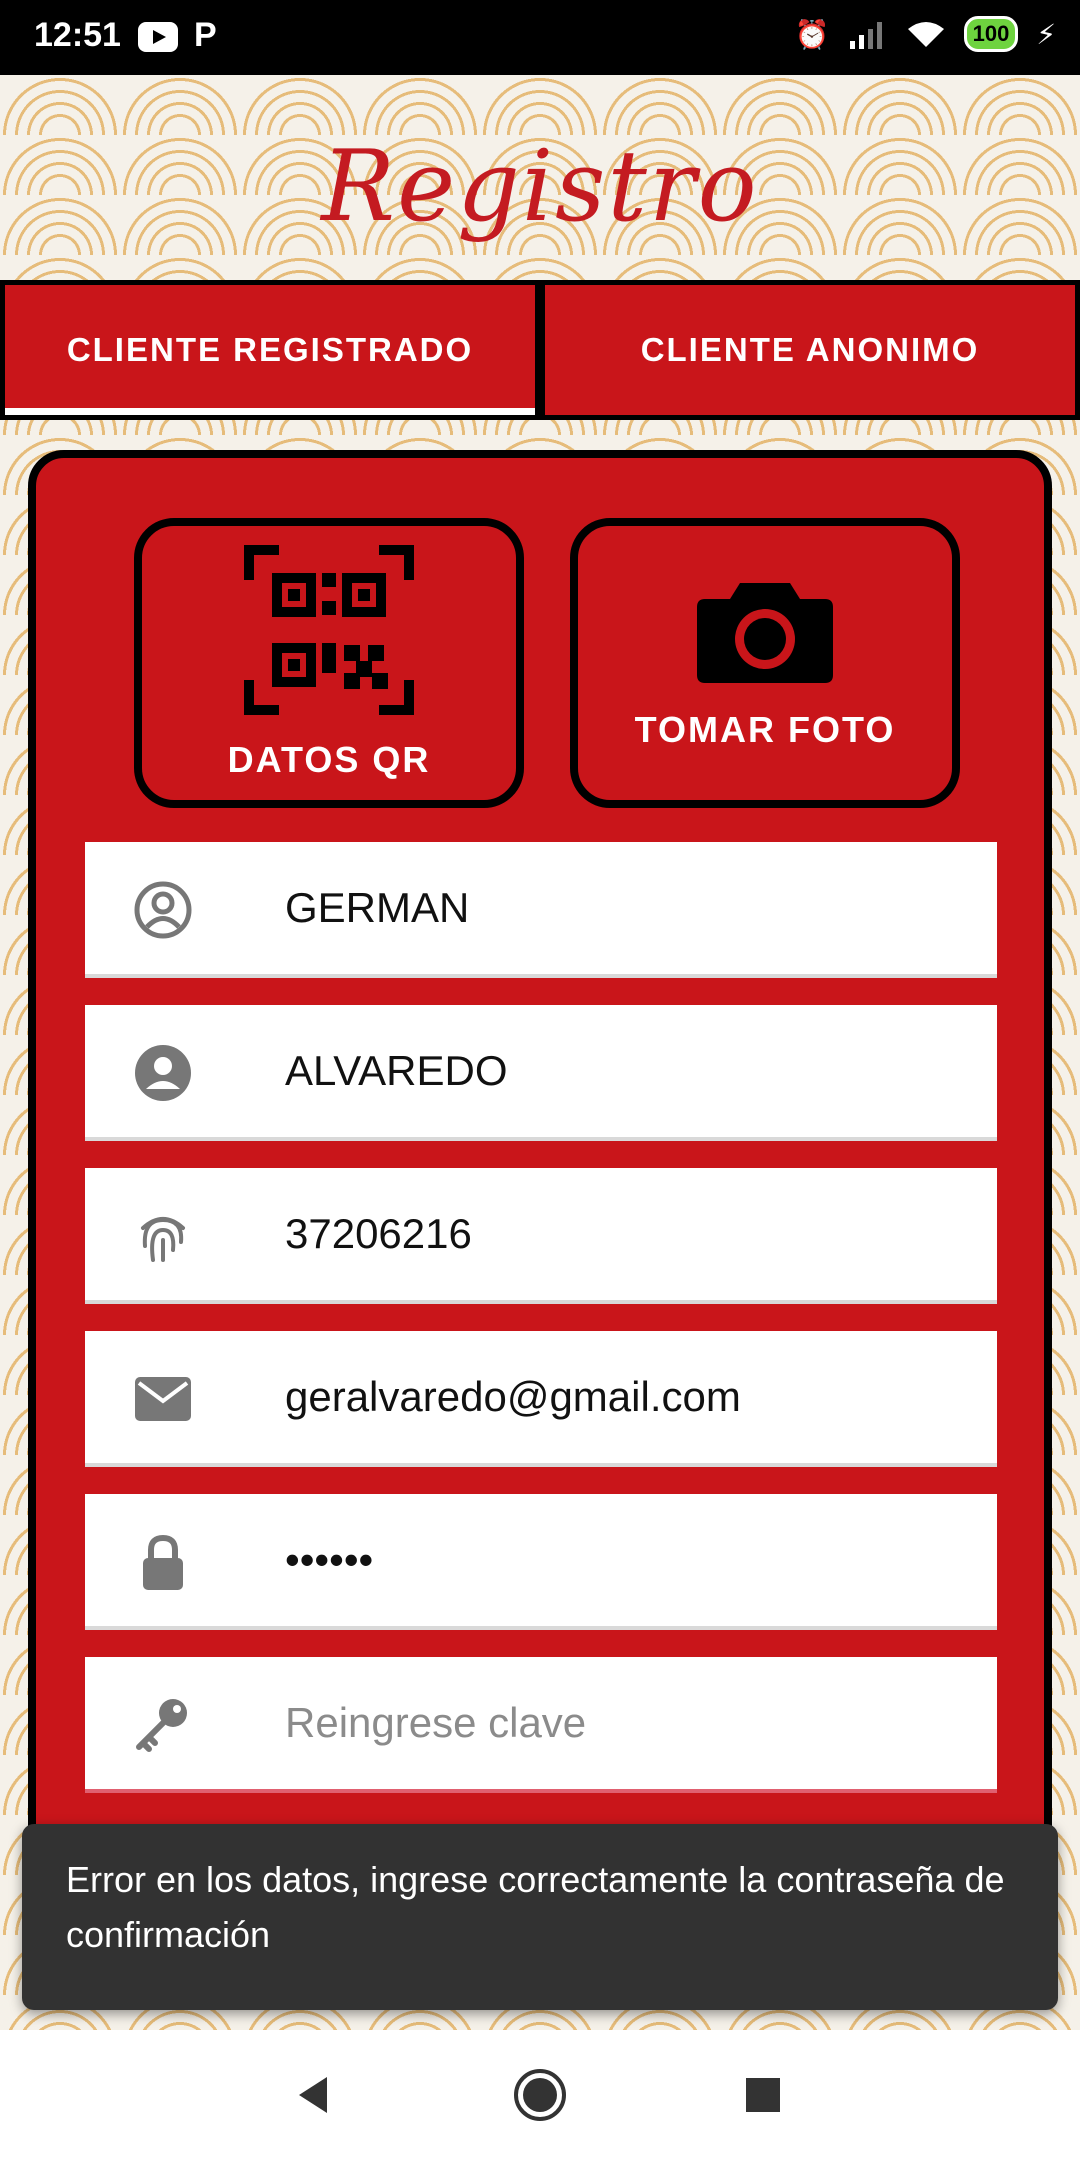 The height and width of the screenshot is (2160, 1080). I want to click on battery-icon: 100, so click(991, 34).